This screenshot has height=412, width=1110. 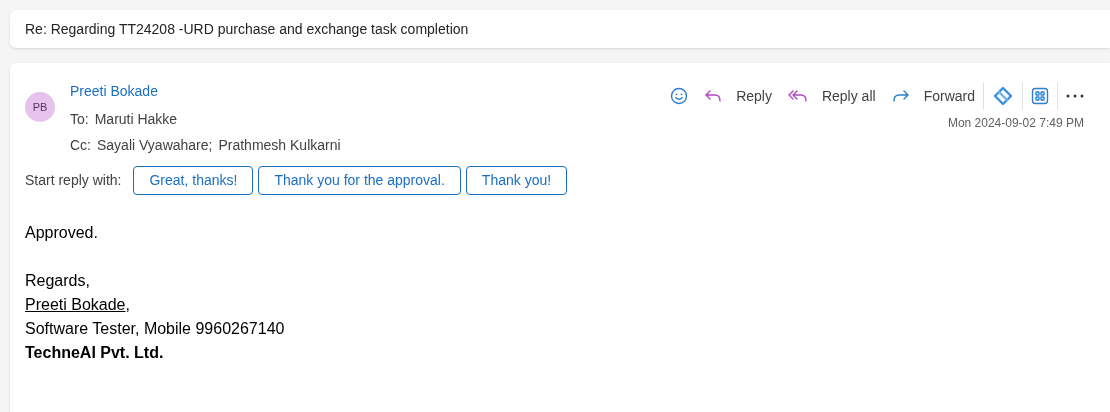 I want to click on quick-reply-label: Start reply with:, so click(x=73, y=180).